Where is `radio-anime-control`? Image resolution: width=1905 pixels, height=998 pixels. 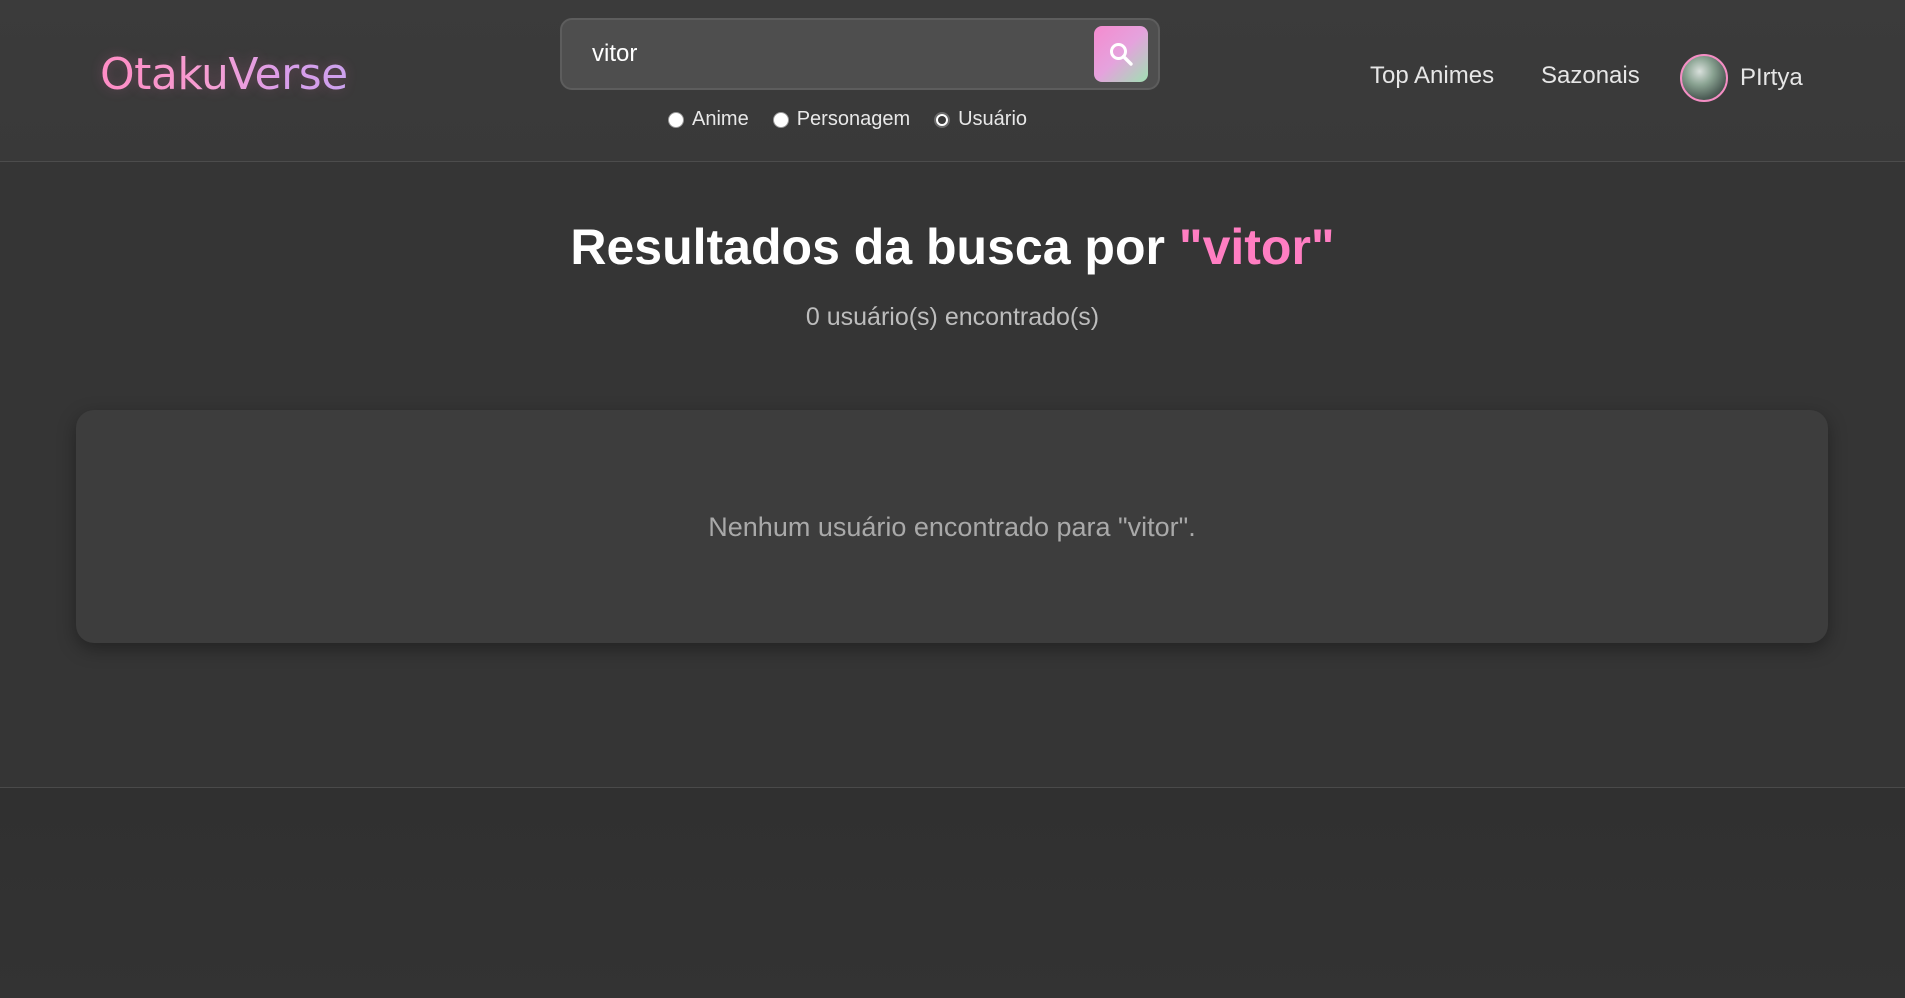
radio-anime-control is located at coordinates (676, 119).